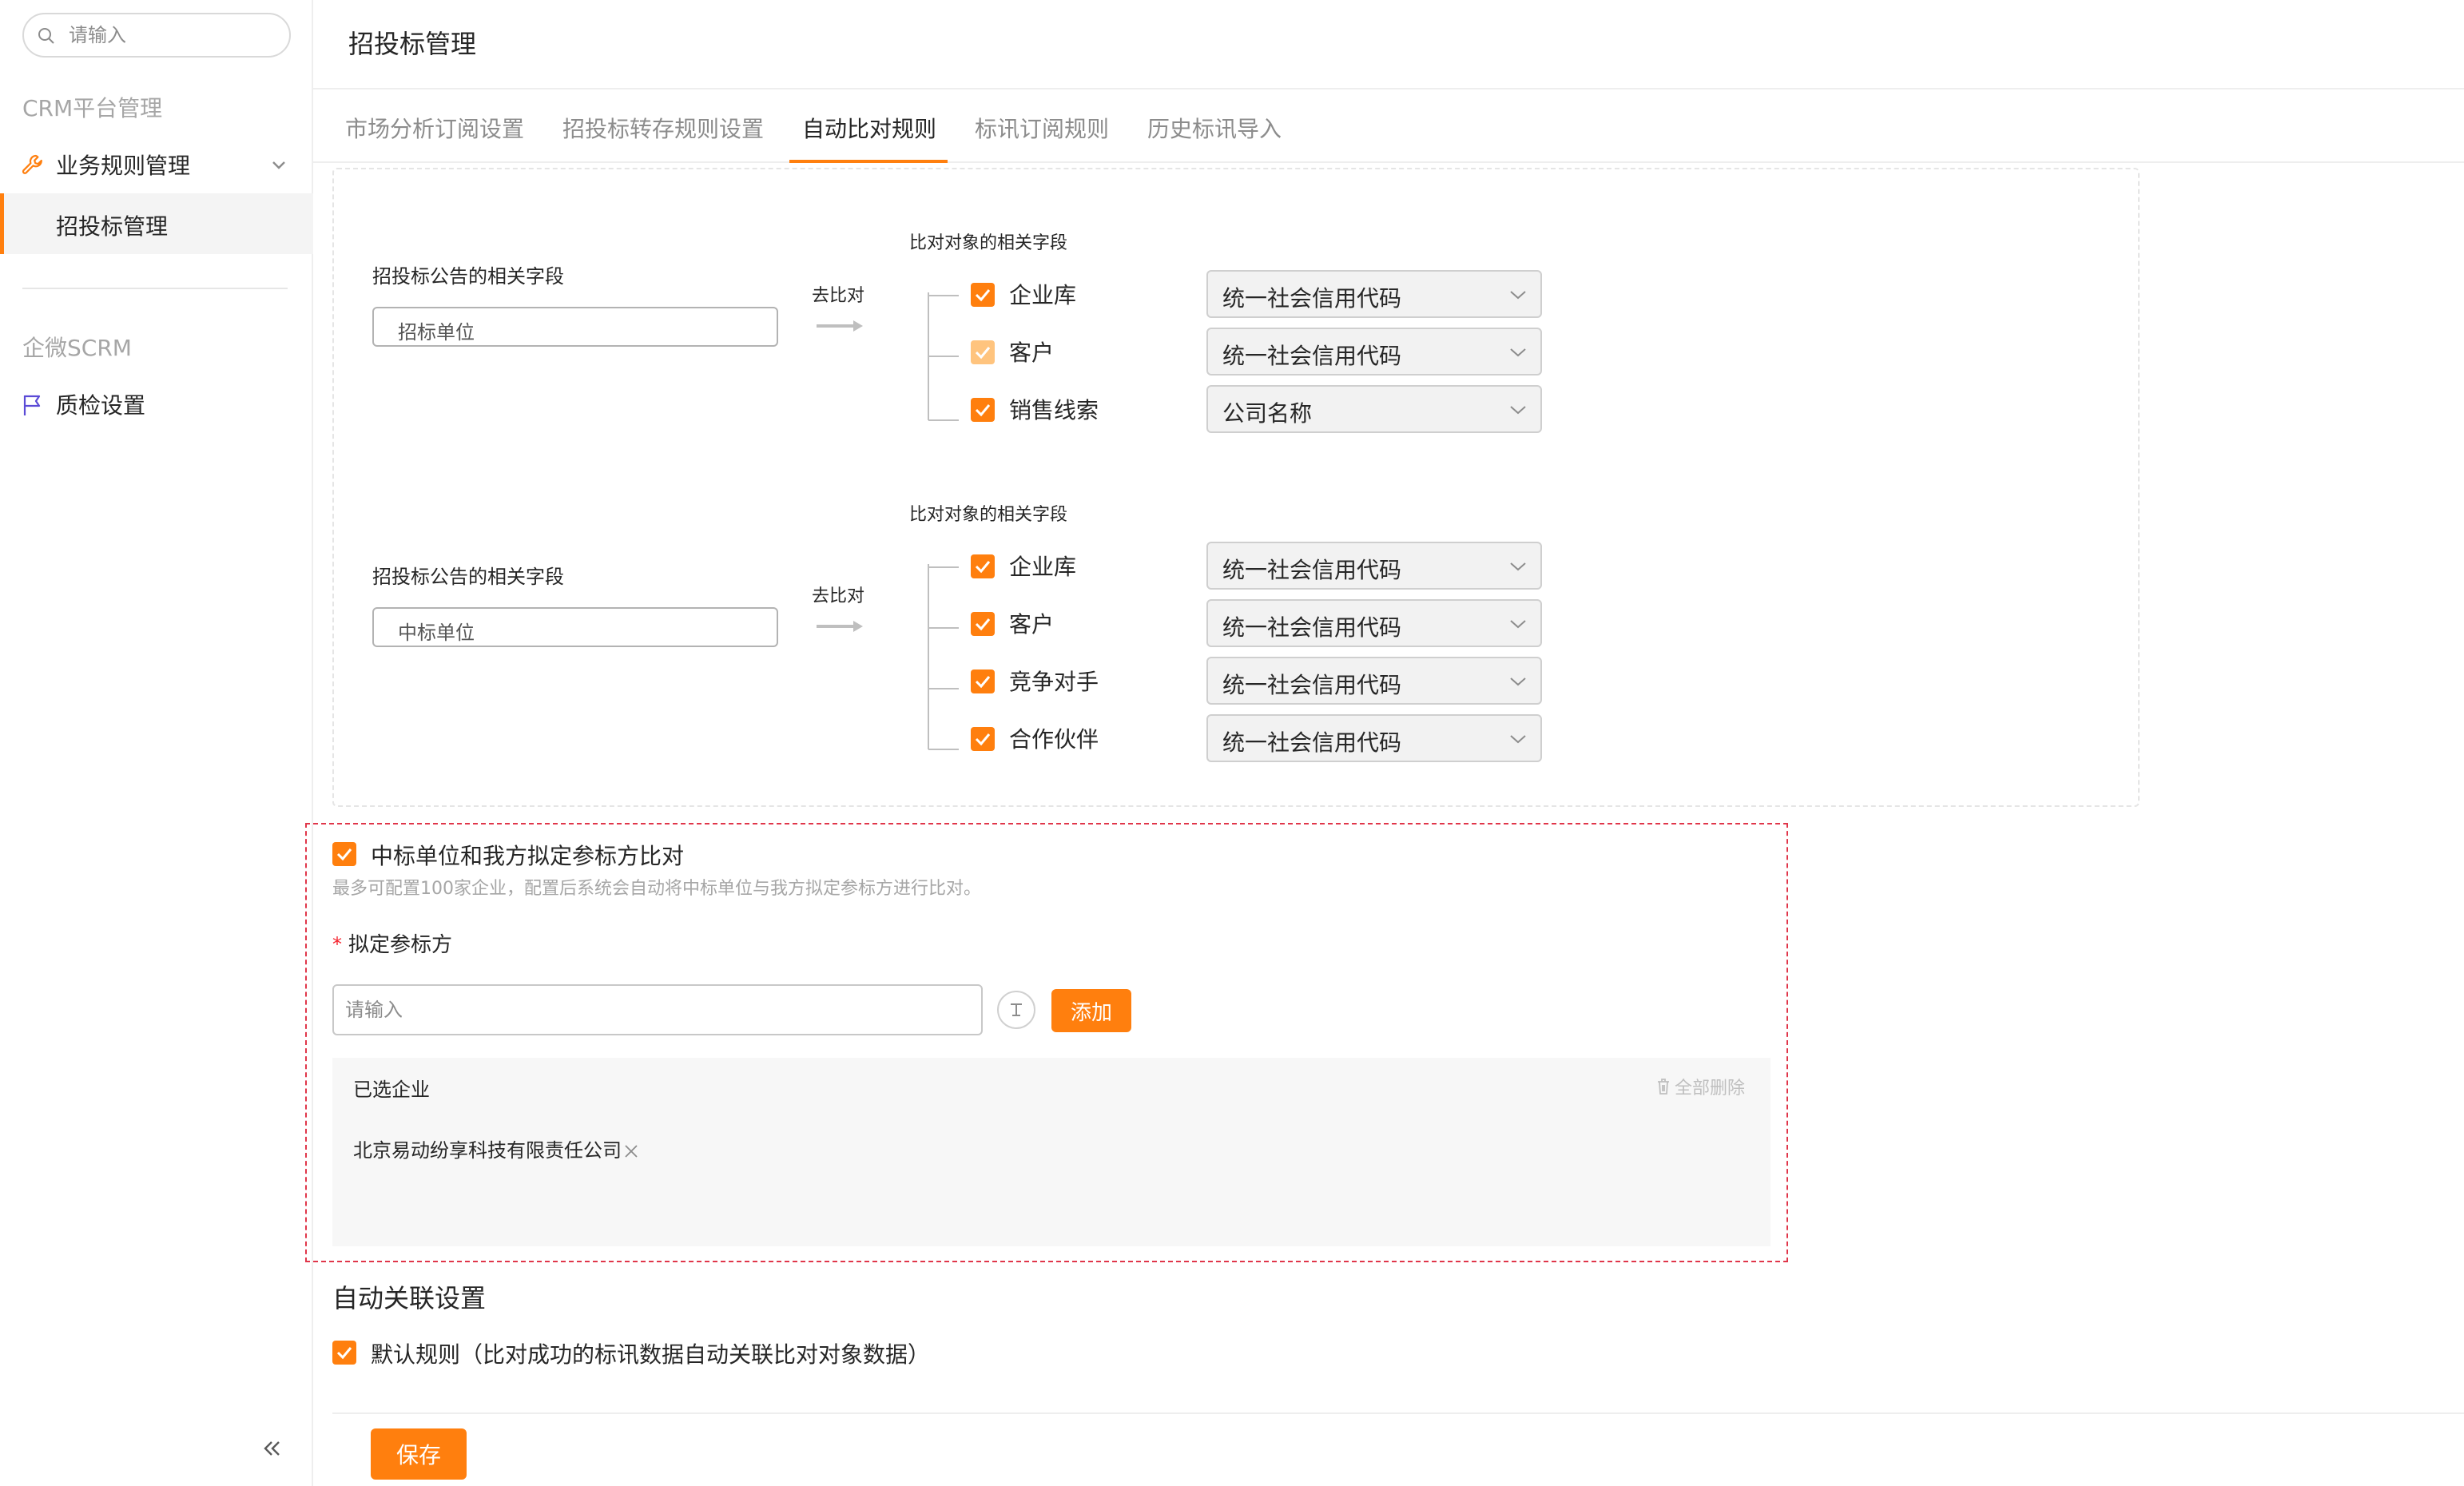  What do you see at coordinates (92, 108) in the screenshot?
I see `section-crm: CRM平台管理` at bounding box center [92, 108].